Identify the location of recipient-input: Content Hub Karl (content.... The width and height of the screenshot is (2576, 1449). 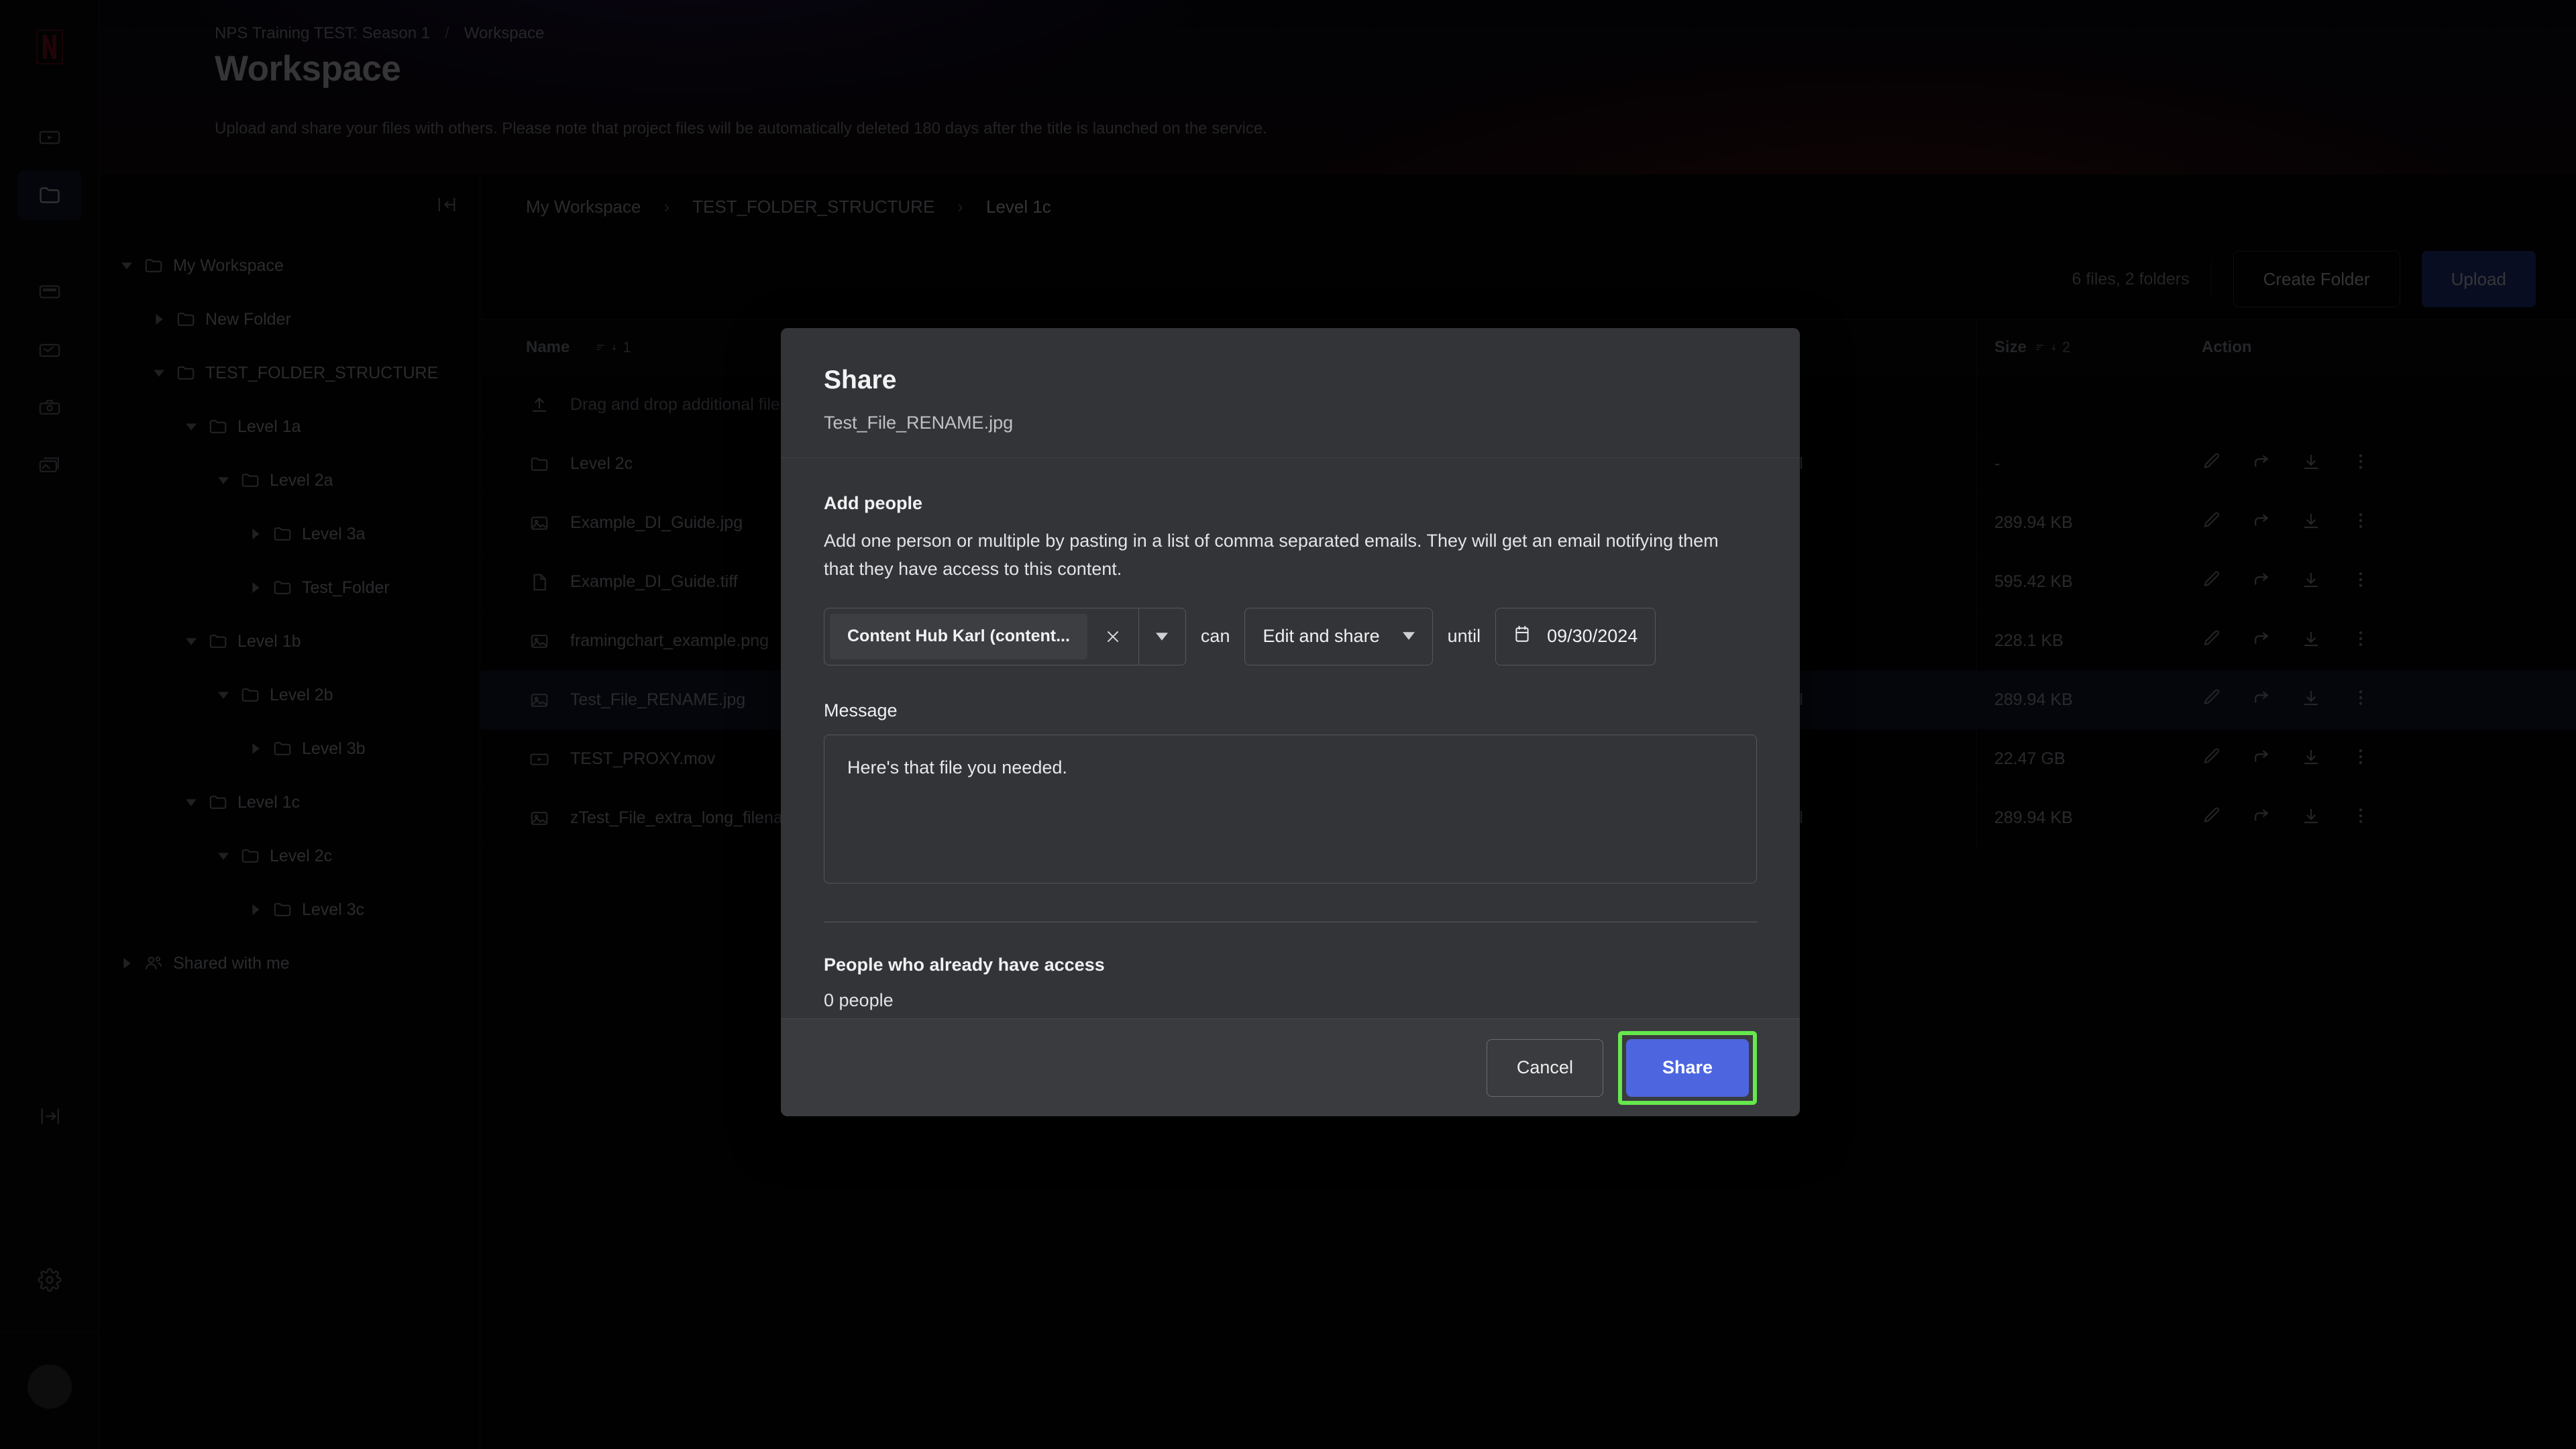
(1005, 636).